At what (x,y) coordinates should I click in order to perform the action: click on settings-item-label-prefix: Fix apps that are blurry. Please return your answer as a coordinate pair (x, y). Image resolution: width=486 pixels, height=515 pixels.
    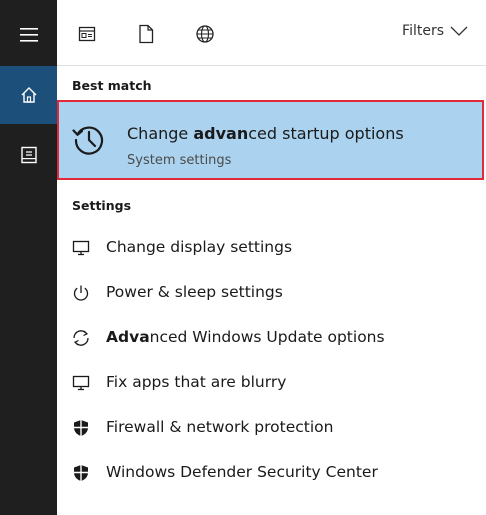
    Looking at the image, I should click on (196, 382).